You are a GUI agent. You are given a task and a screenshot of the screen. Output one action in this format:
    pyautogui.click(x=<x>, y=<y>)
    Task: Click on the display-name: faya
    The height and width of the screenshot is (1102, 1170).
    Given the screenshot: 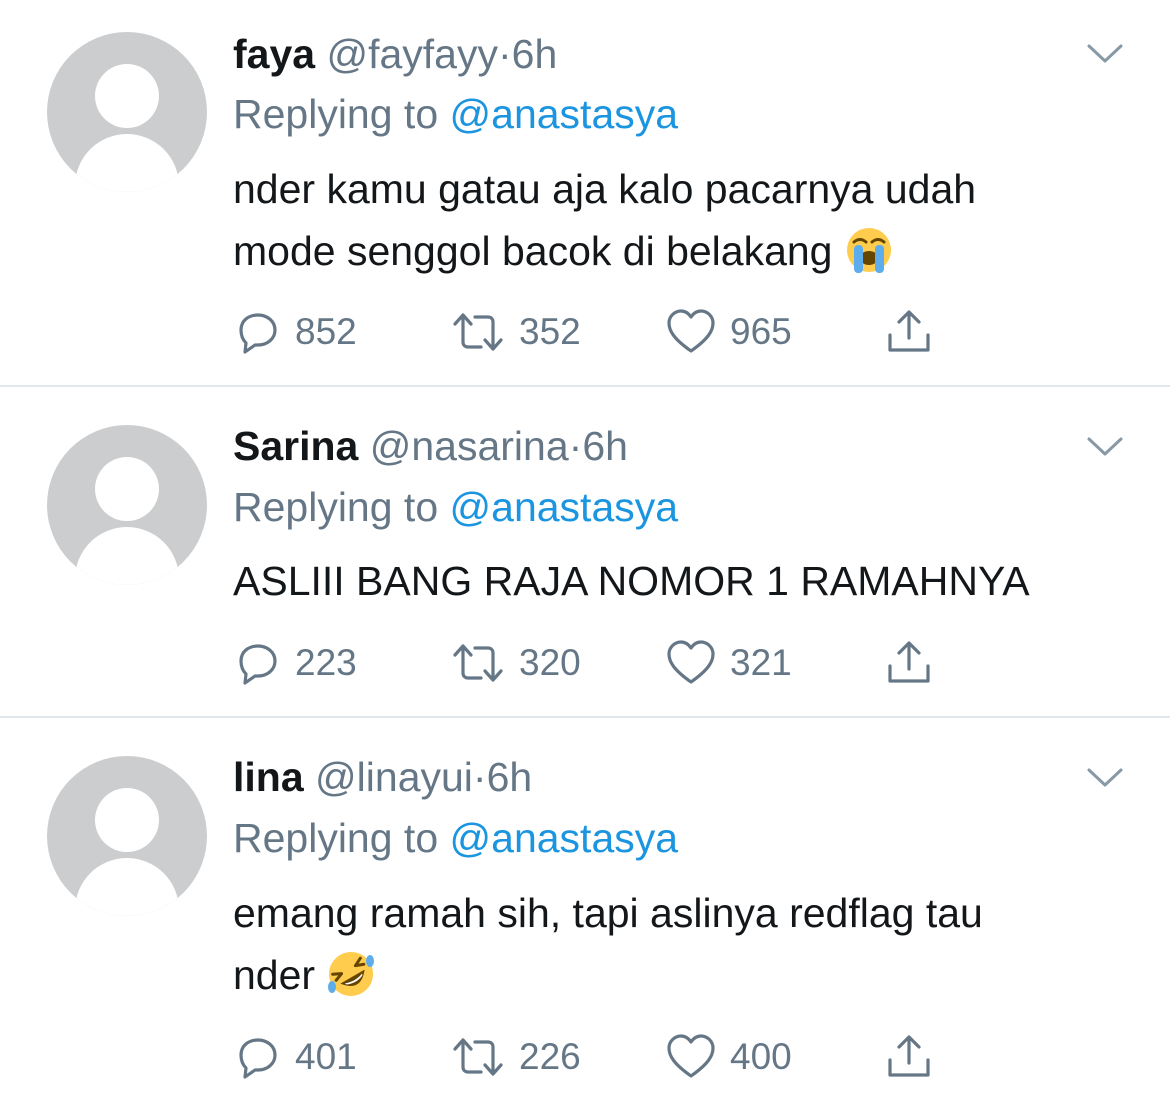 What is the action you would take?
    pyautogui.click(x=274, y=54)
    